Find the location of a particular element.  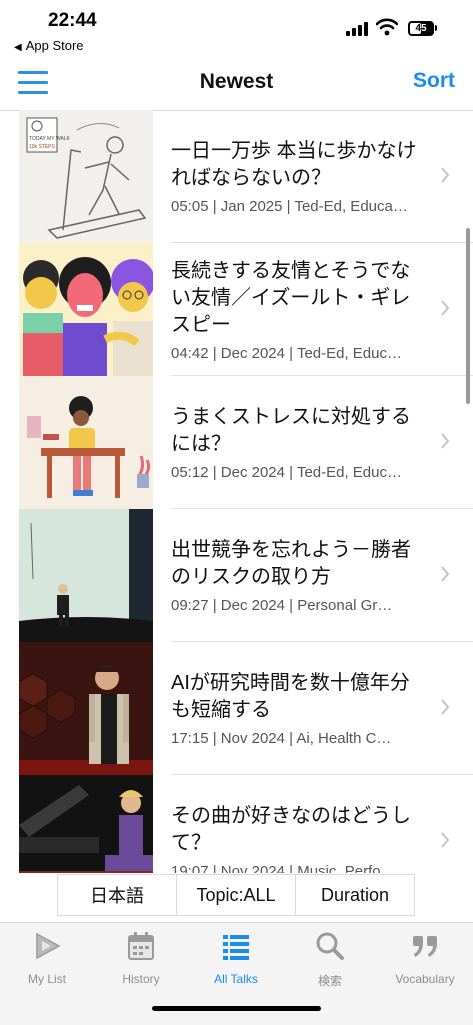

list-icon is located at coordinates (236, 947).